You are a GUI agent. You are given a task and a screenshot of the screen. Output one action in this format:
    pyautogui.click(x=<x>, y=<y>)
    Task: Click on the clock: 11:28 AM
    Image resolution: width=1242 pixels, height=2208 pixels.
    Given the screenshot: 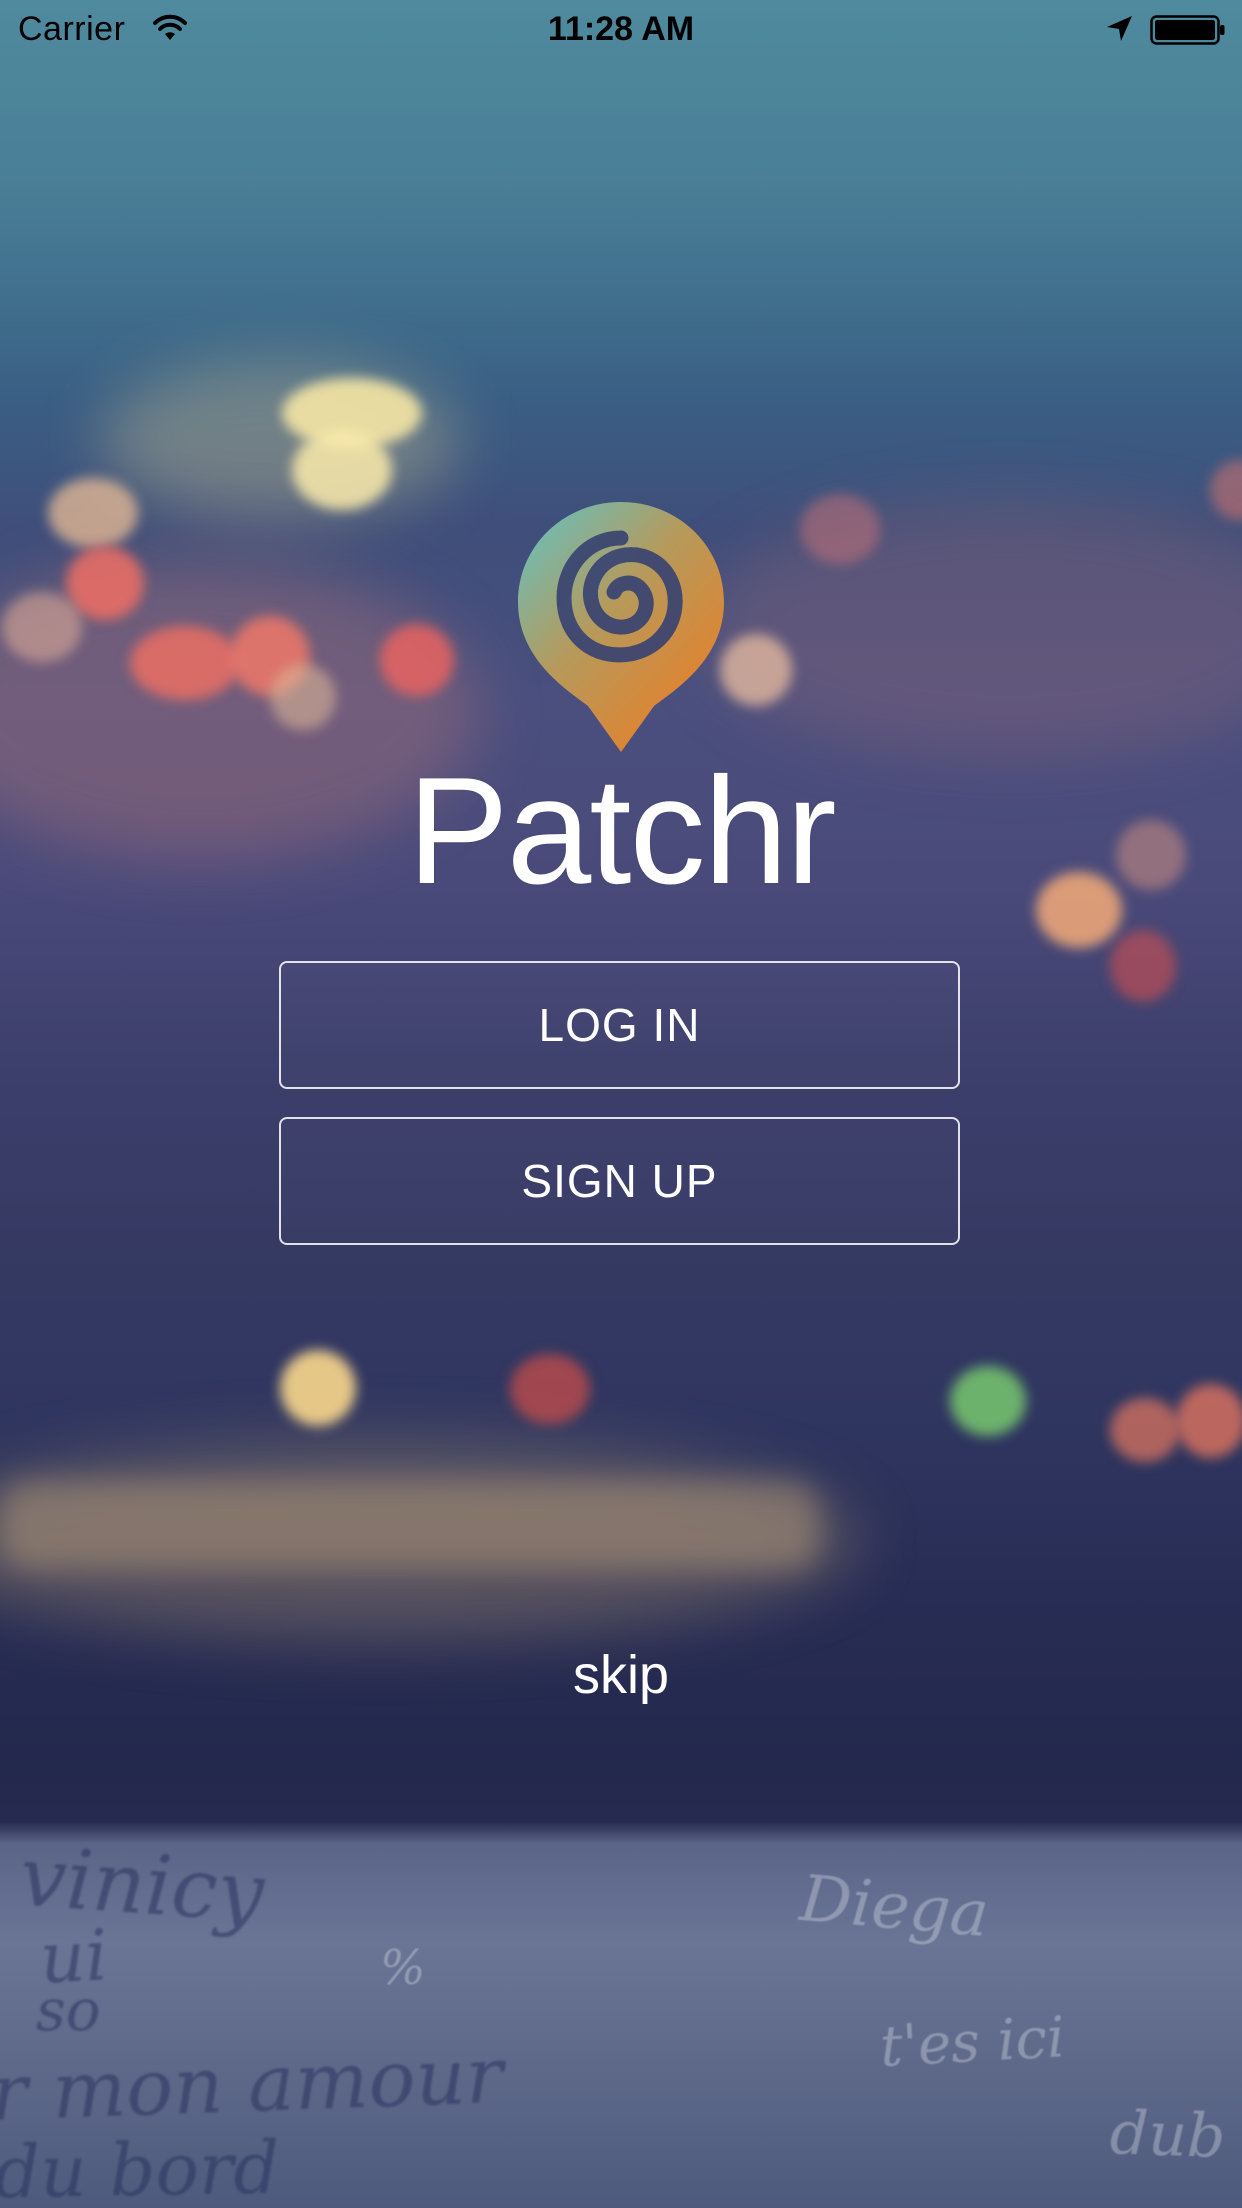 What is the action you would take?
    pyautogui.click(x=621, y=29)
    